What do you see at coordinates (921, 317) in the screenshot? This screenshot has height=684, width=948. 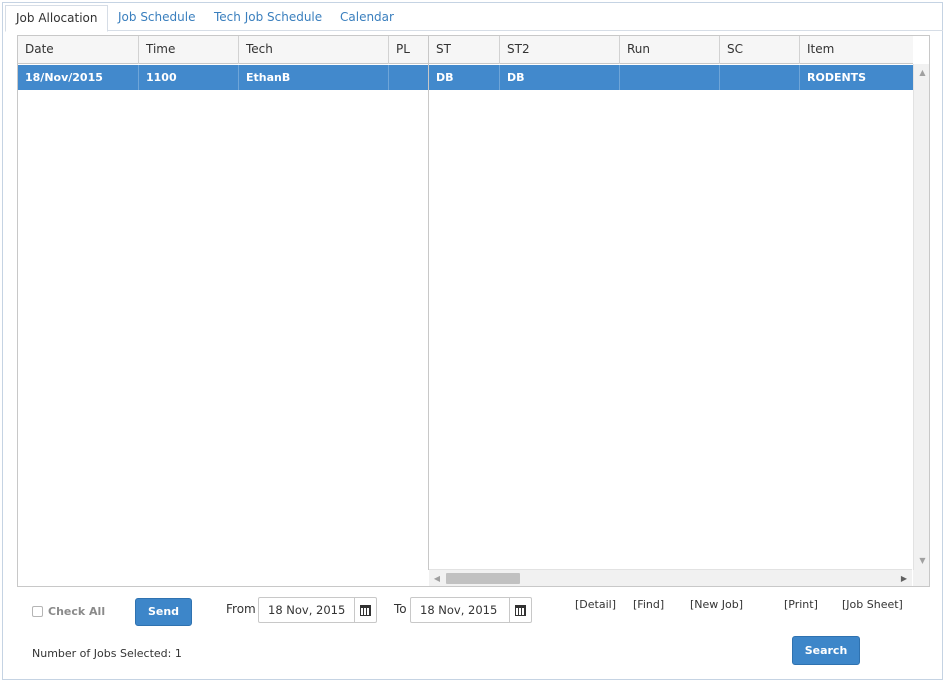 I see `vertical-scrollbar: ▲ ▼` at bounding box center [921, 317].